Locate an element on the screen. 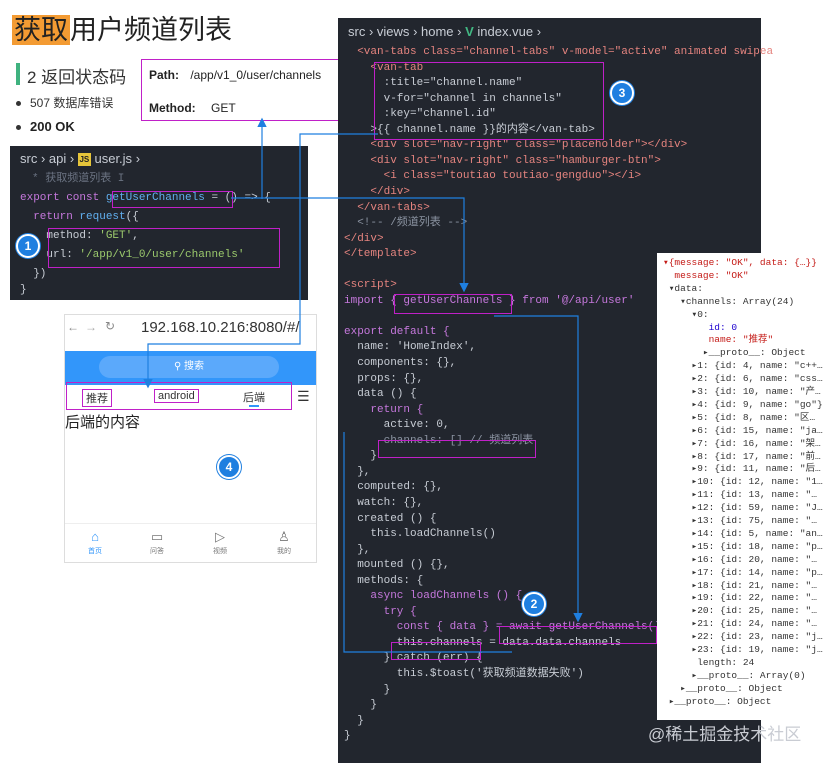  watermark: @稀土掘金技术社区 is located at coordinates (725, 734).